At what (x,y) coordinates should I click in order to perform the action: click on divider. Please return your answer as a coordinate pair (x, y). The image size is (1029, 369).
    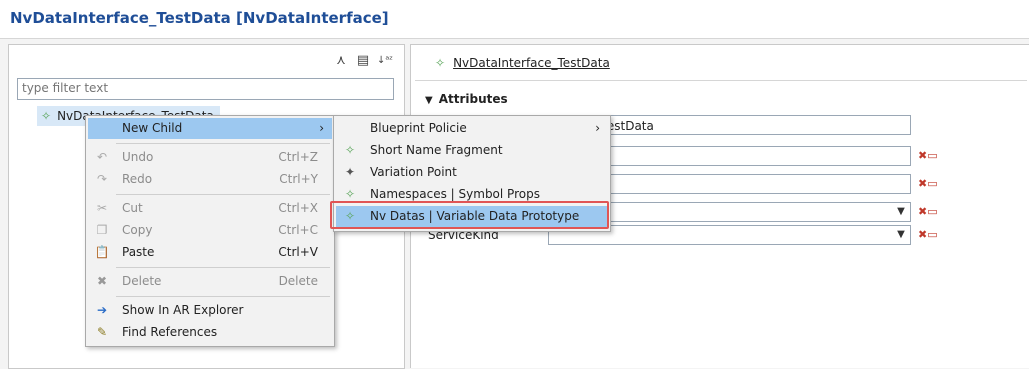
    Looking at the image, I should click on (721, 80).